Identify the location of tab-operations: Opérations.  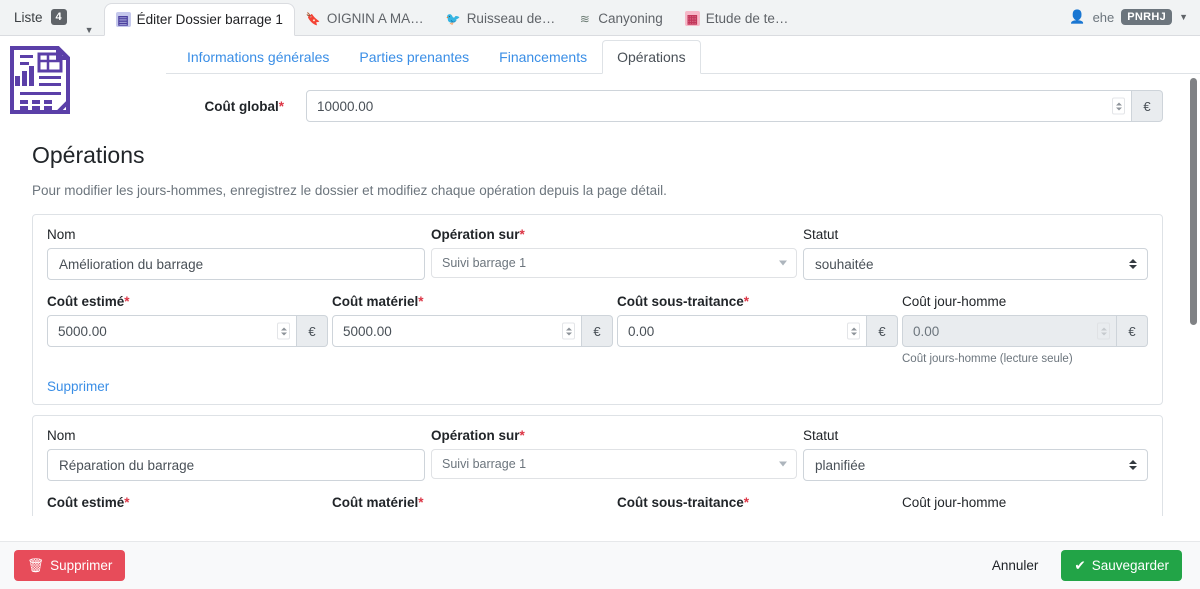
(651, 57).